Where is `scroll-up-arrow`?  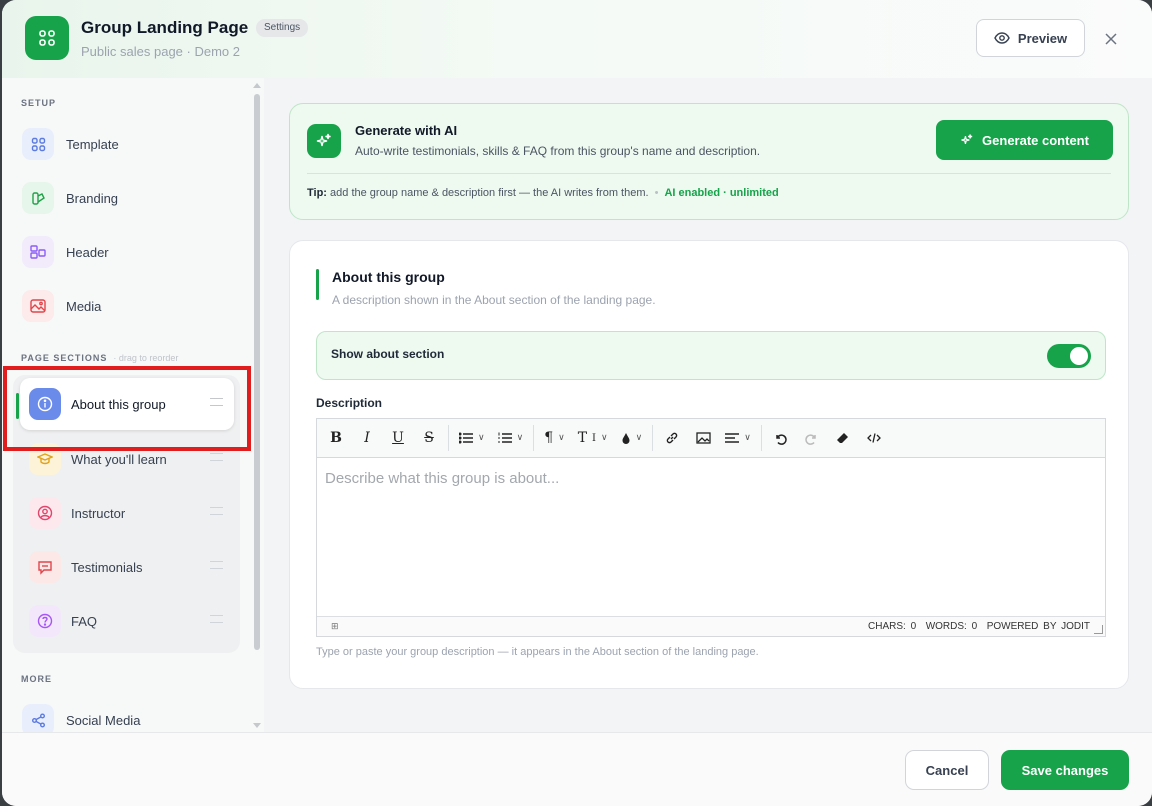
scroll-up-arrow is located at coordinates (257, 85).